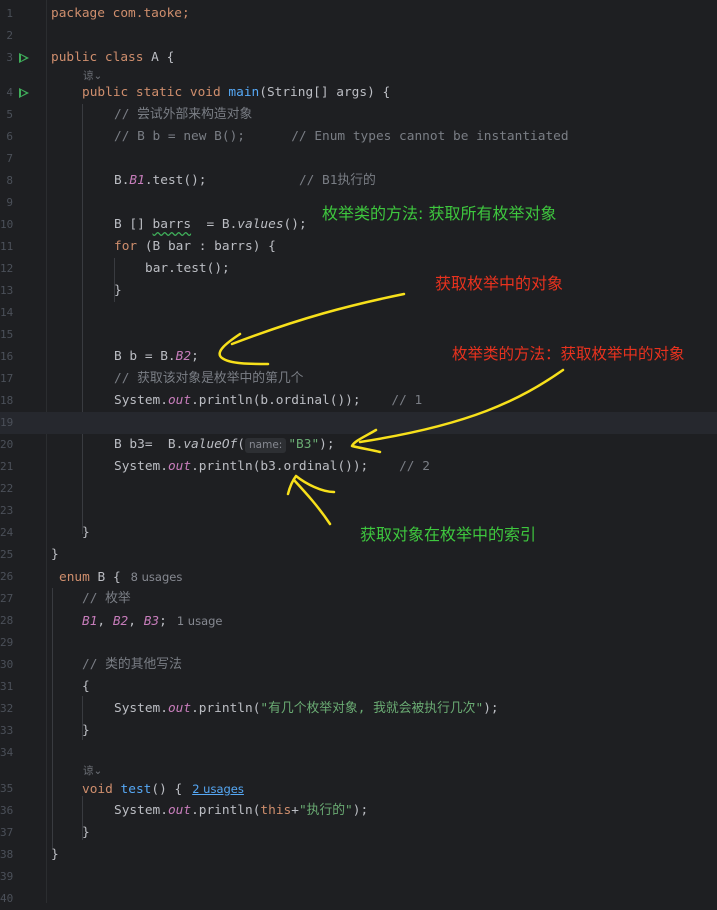 Image resolution: width=717 pixels, height=910 pixels. What do you see at coordinates (304, 444) in the screenshot?
I see `string-literal: "B3"` at bounding box center [304, 444].